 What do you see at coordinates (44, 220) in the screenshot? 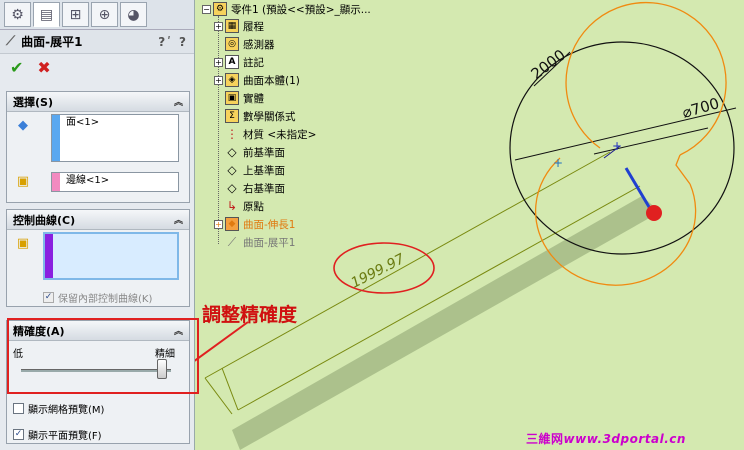
I see `control-curve-header-label: 控制曲線(C)` at bounding box center [44, 220].